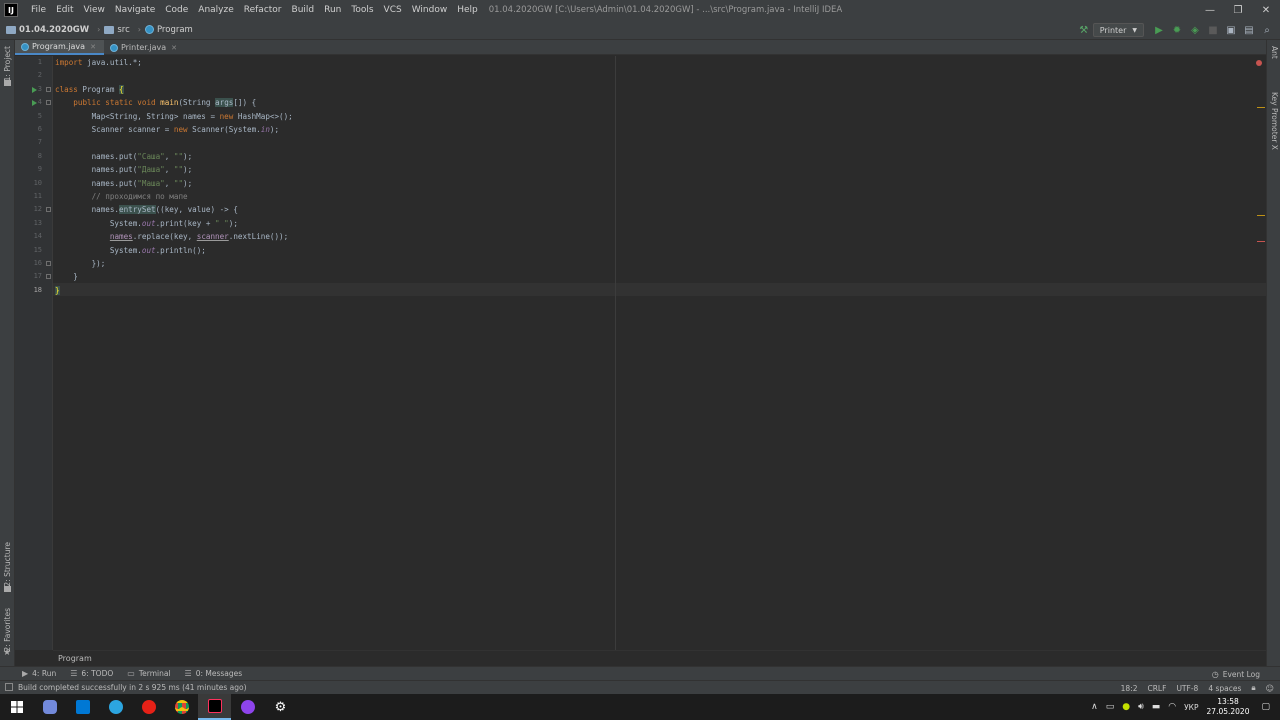  I want to click on settings-gear-icon: ⚙, so click(280, 707).